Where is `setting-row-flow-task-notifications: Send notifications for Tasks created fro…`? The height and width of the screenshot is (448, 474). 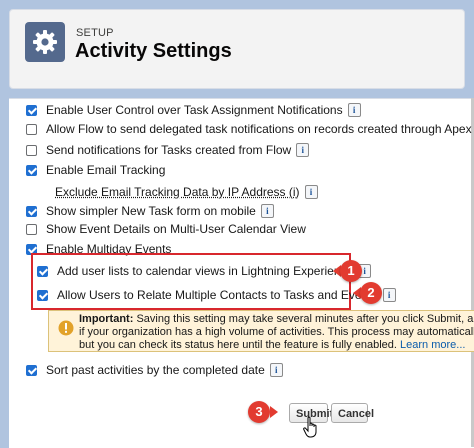 setting-row-flow-task-notifications: Send notifications for Tasks created fro… is located at coordinates (167, 150).